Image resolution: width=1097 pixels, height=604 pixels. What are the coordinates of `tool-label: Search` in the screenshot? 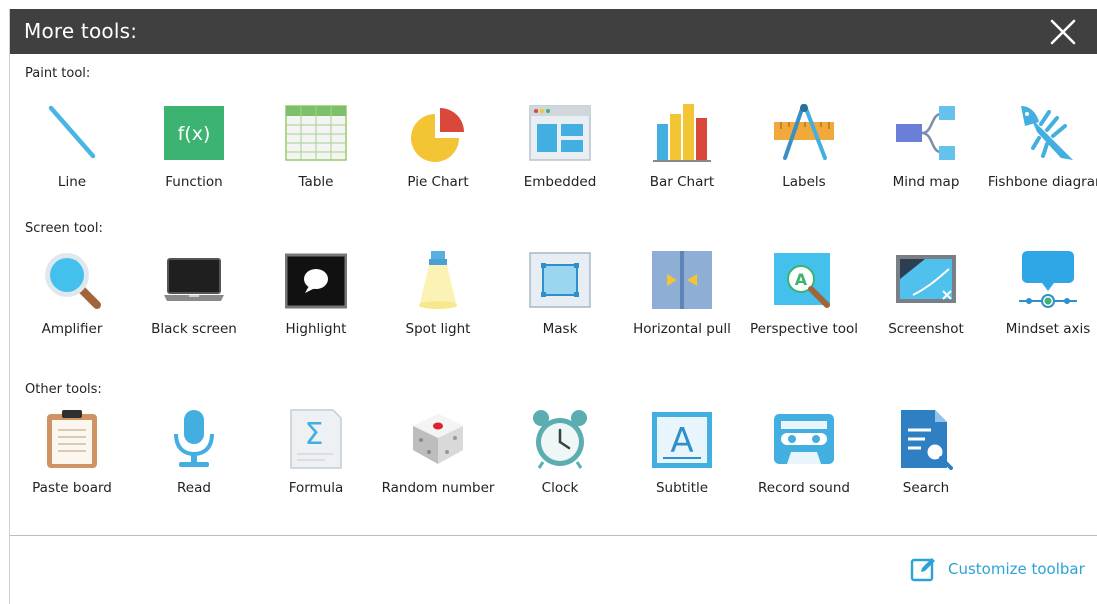 It's located at (926, 488).